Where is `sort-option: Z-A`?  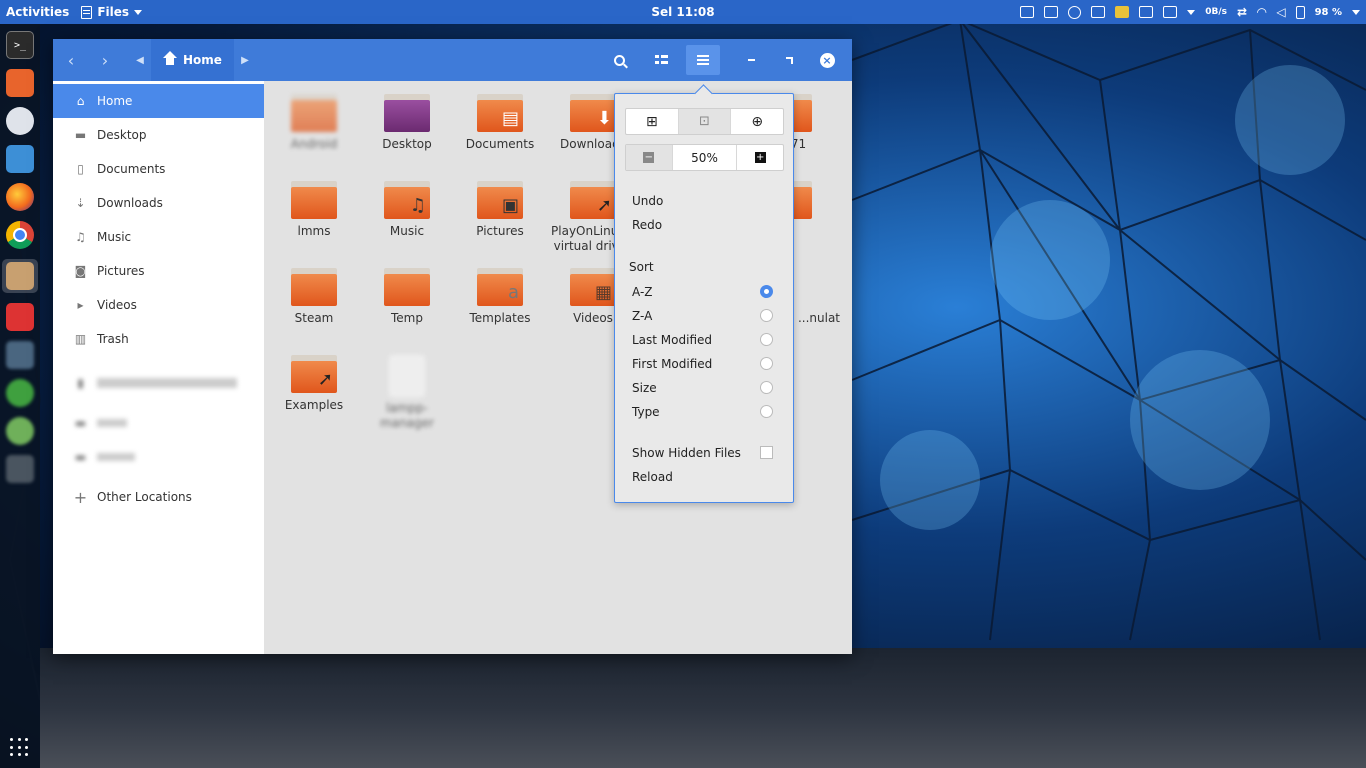 sort-option: Z-A is located at coordinates (642, 316).